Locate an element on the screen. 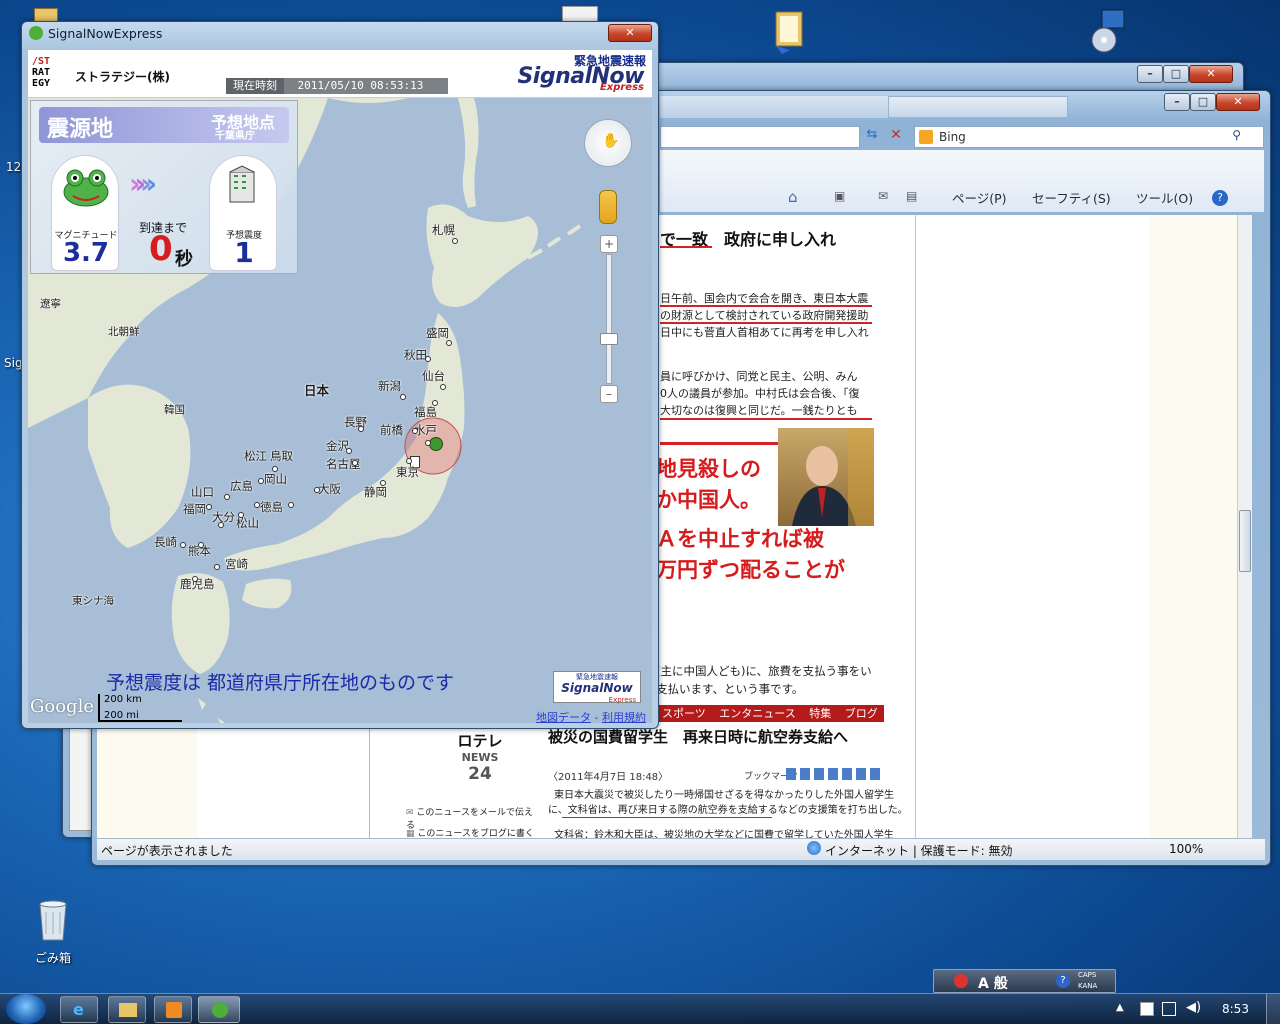  magnitude-badge: マグニチュード 3.7 is located at coordinates (85, 213).